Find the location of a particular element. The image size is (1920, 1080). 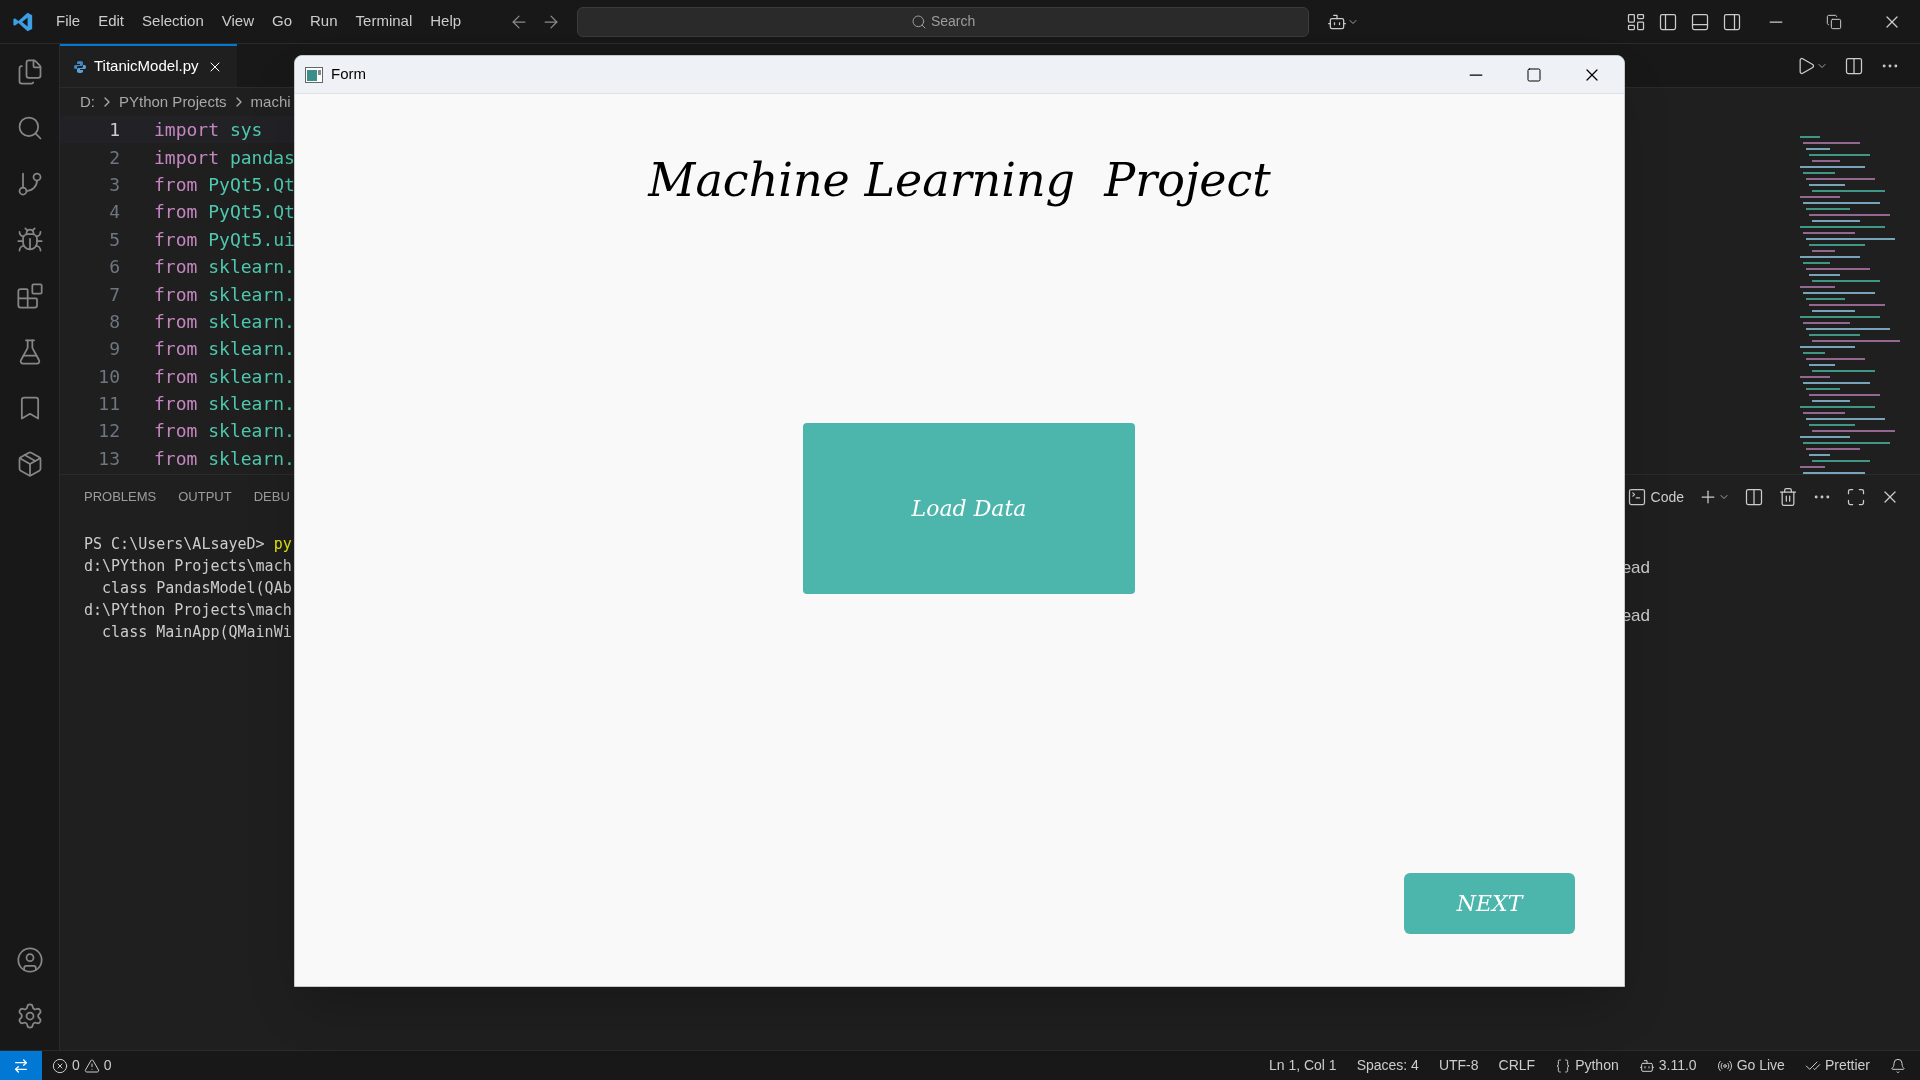

status-item: Spaces: 4 is located at coordinates (1387, 1065).